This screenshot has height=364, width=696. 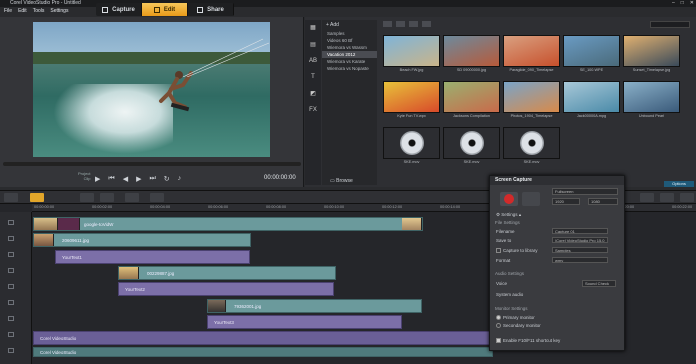 What do you see at coordinates (471, 55) in the screenshot?
I see `library-thumbnail: SD 09000000.jpg` at bounding box center [471, 55].